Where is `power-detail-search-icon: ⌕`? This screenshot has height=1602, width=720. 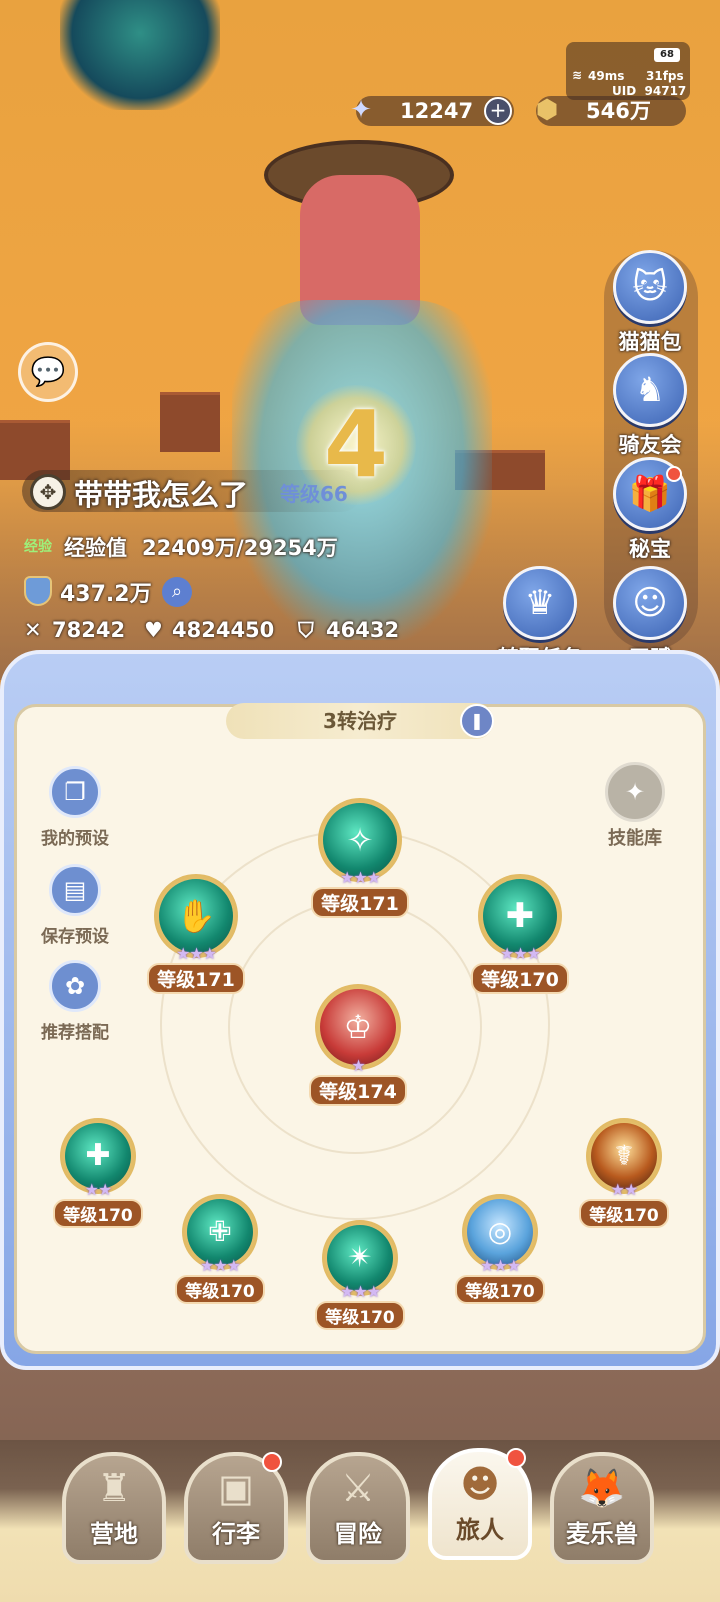
power-detail-search-icon: ⌕ is located at coordinates (177, 592).